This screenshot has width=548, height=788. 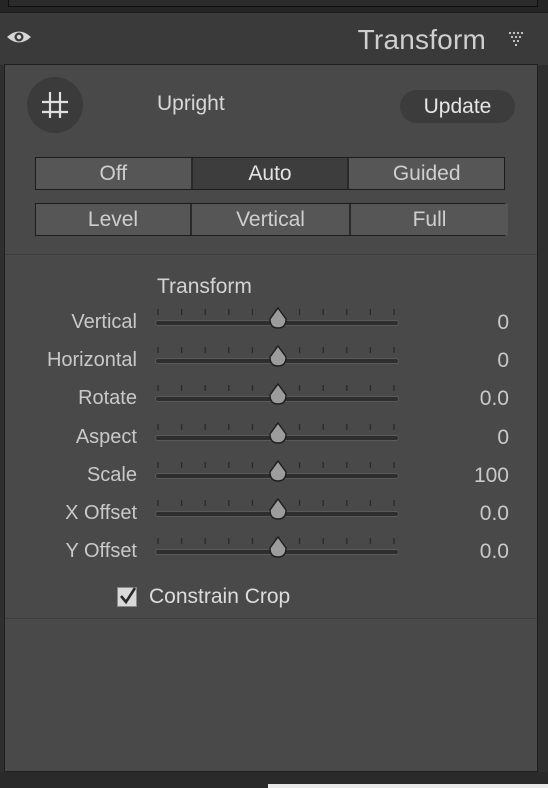 I want to click on upright-off-button: Off, so click(x=114, y=173).